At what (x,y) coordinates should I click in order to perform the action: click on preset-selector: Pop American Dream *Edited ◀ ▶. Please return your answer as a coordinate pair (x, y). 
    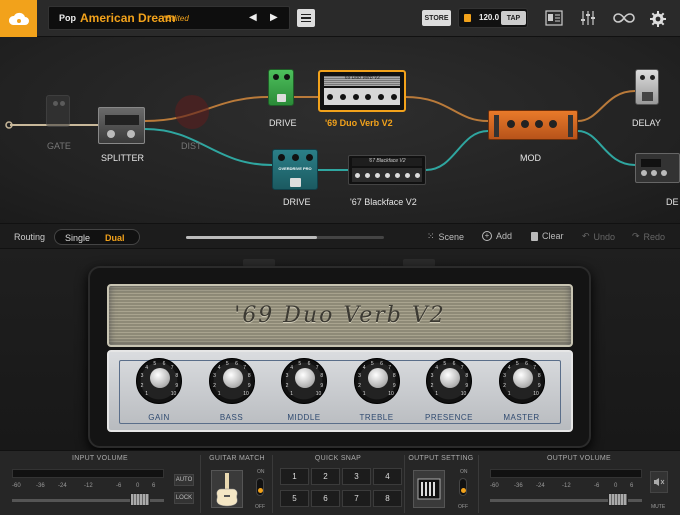
    Looking at the image, I should click on (169, 18).